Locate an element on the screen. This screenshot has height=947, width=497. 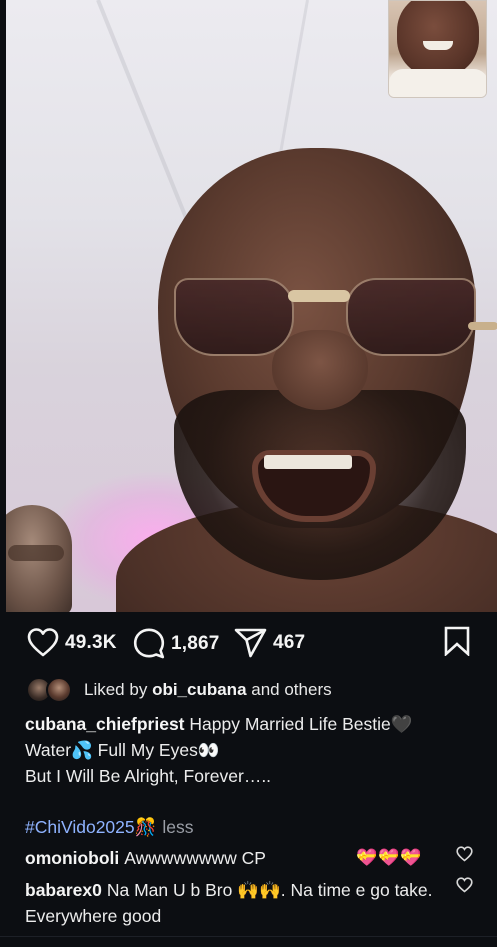
picture-in-picture-video is located at coordinates (437, 49).